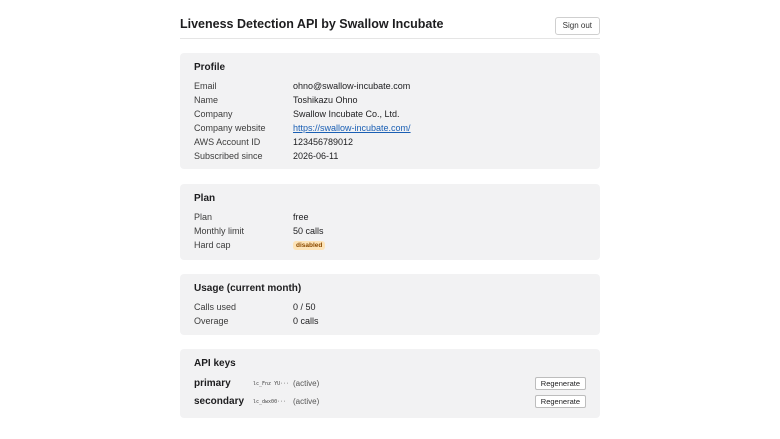  I want to click on profile-row-email: Email ohno@swallow-incubate.com, so click(390, 86).